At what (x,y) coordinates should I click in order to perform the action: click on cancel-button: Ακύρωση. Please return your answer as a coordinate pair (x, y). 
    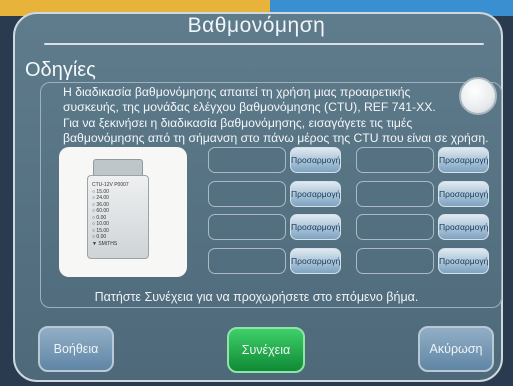
    Looking at the image, I should click on (456, 349).